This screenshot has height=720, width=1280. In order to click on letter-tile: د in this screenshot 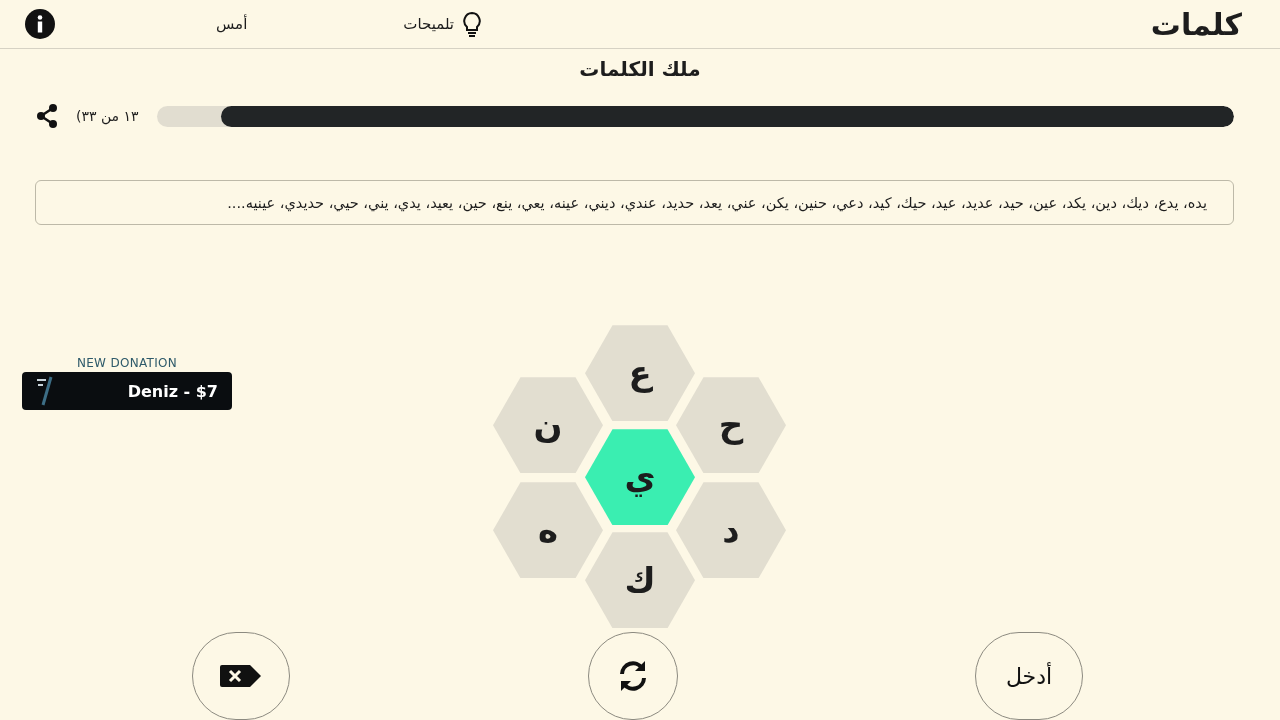, I will do `click(731, 530)`.